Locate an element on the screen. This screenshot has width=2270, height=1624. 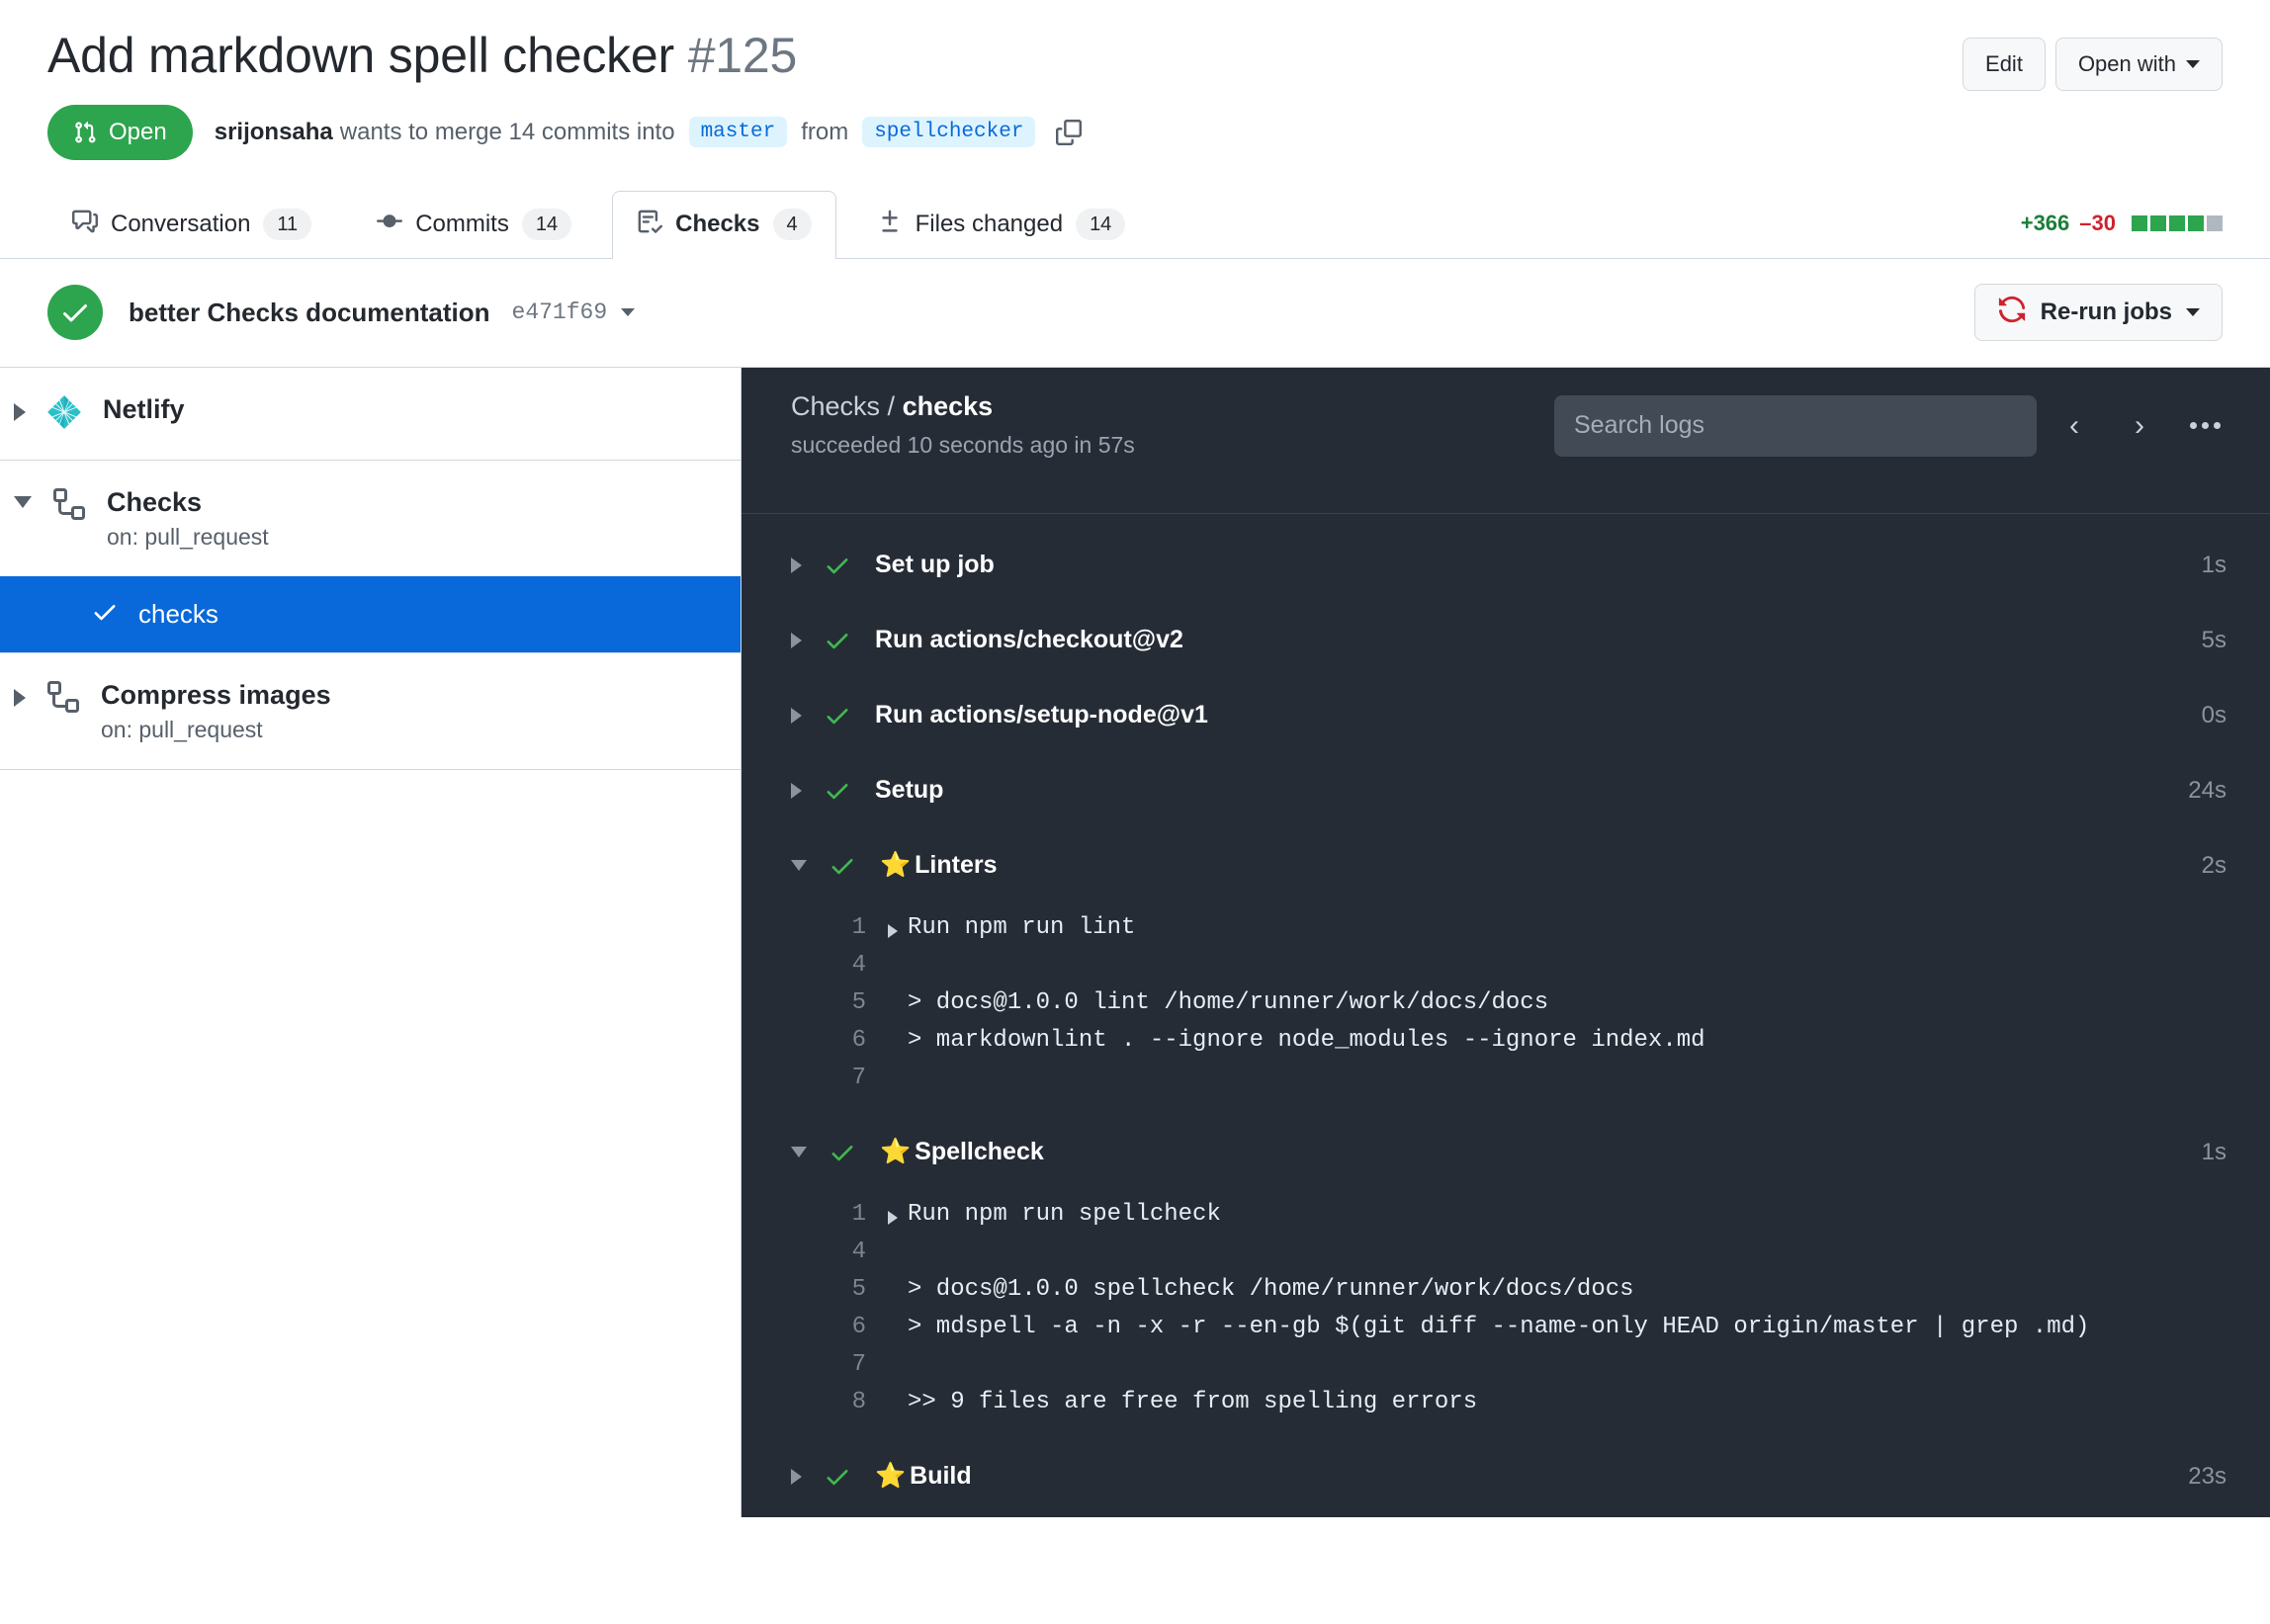
log-step-row: Run actions/checkout@v2 5s is located at coordinates (1506, 640).